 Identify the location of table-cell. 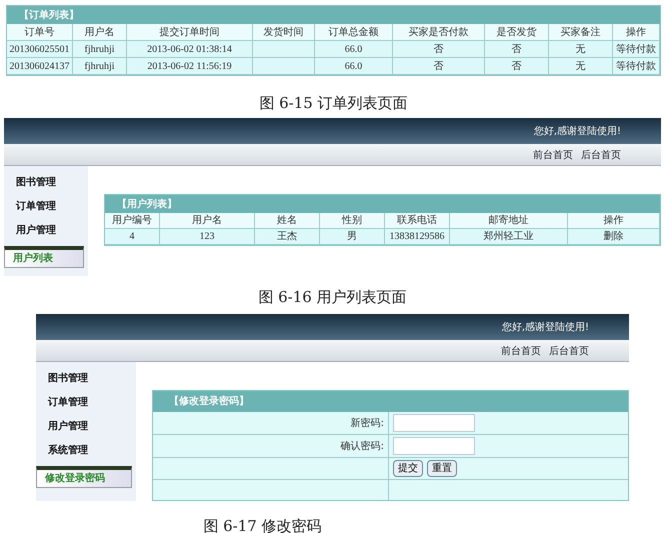
(284, 49).